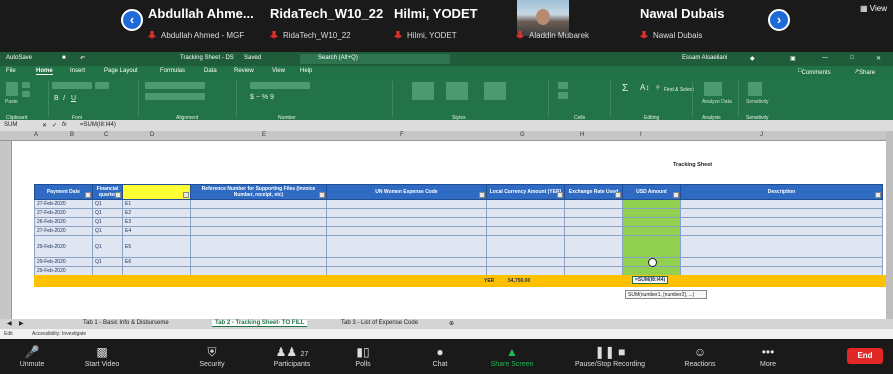  I want to click on delete-cells-icon, so click(563, 95).